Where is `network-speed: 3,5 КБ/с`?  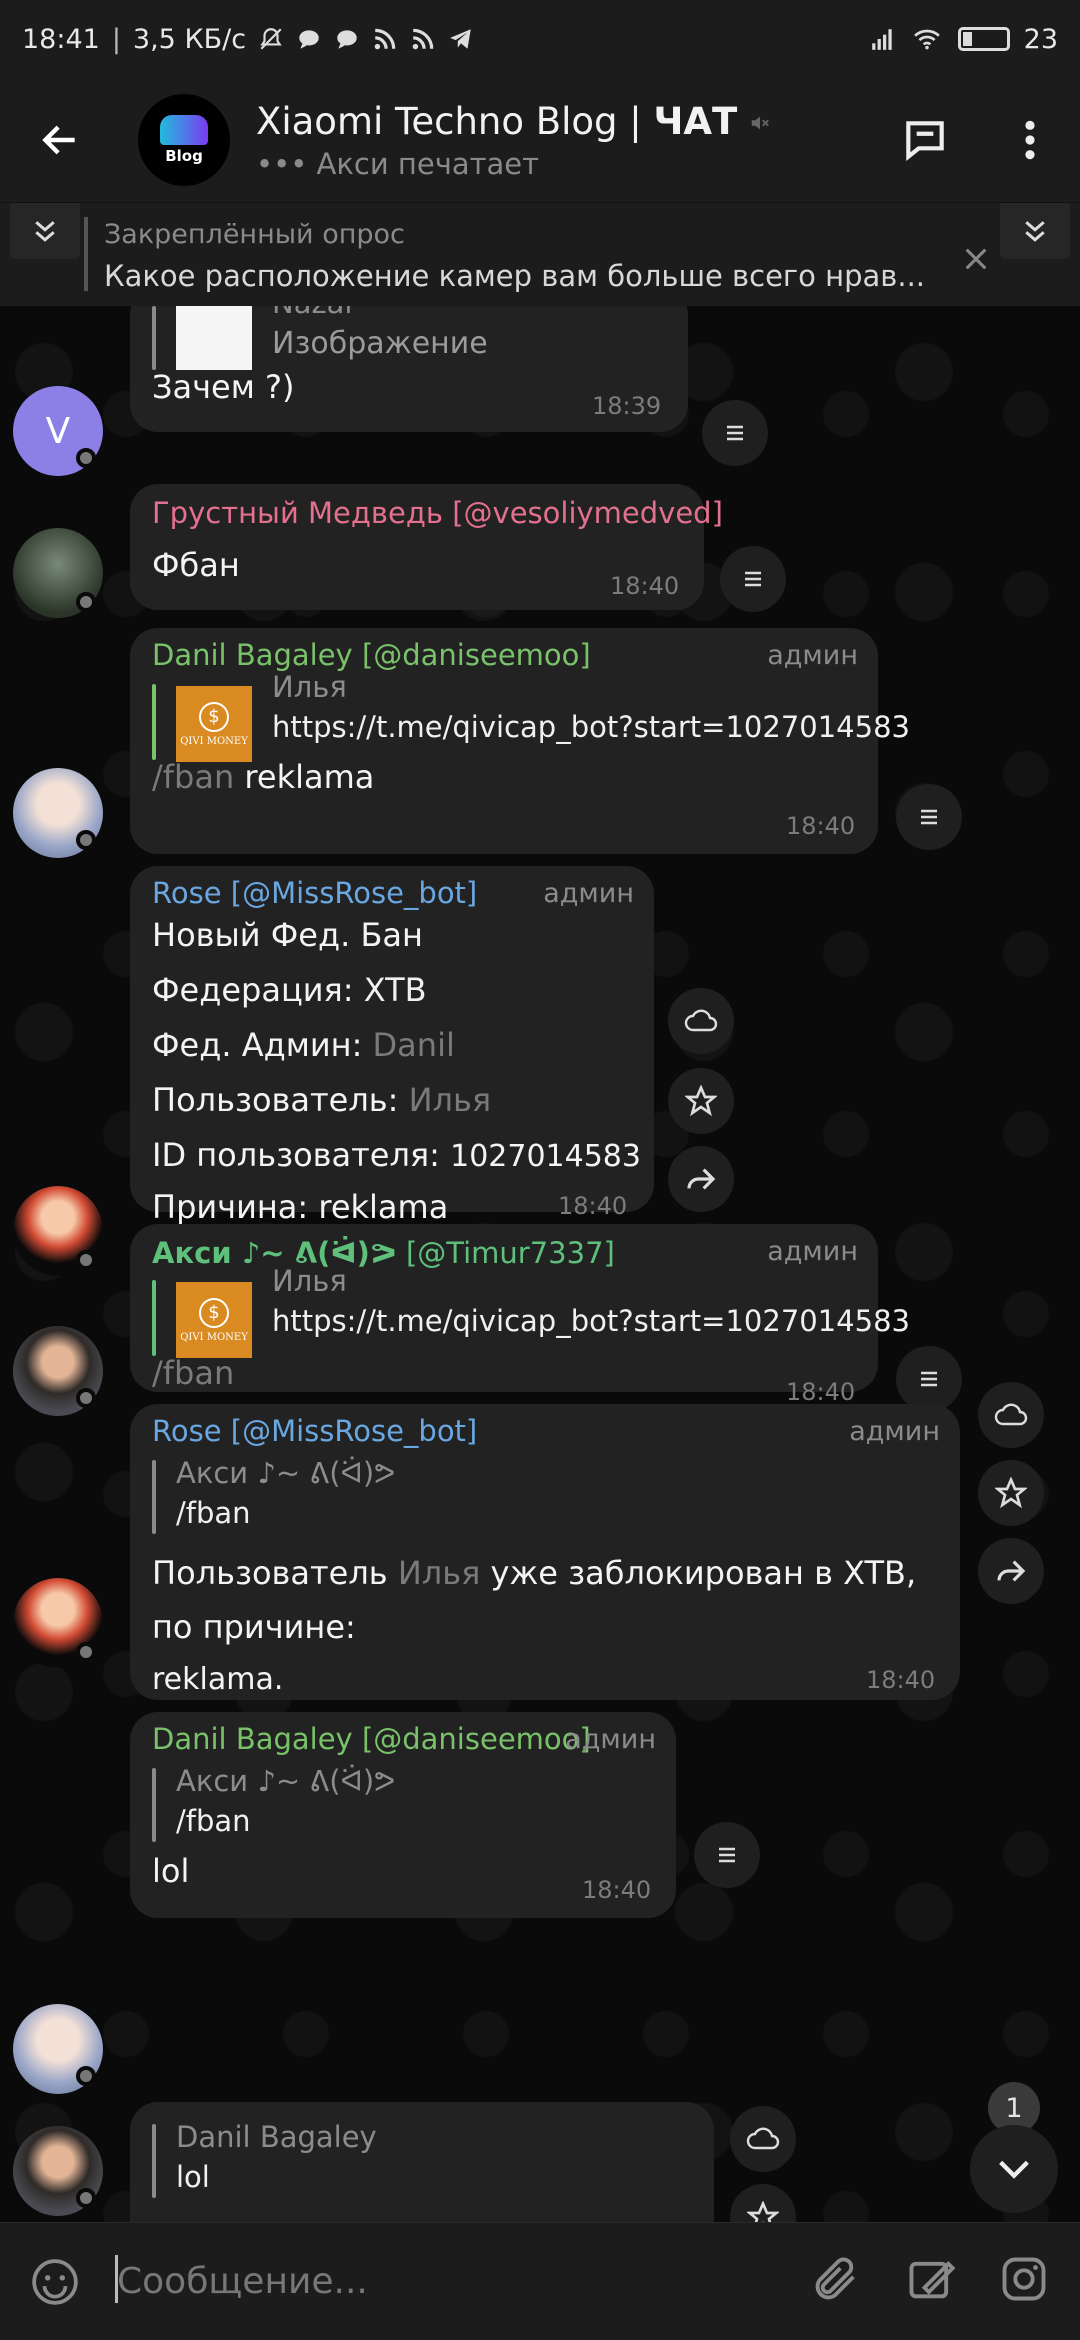
network-speed: 3,5 КБ/с is located at coordinates (189, 39).